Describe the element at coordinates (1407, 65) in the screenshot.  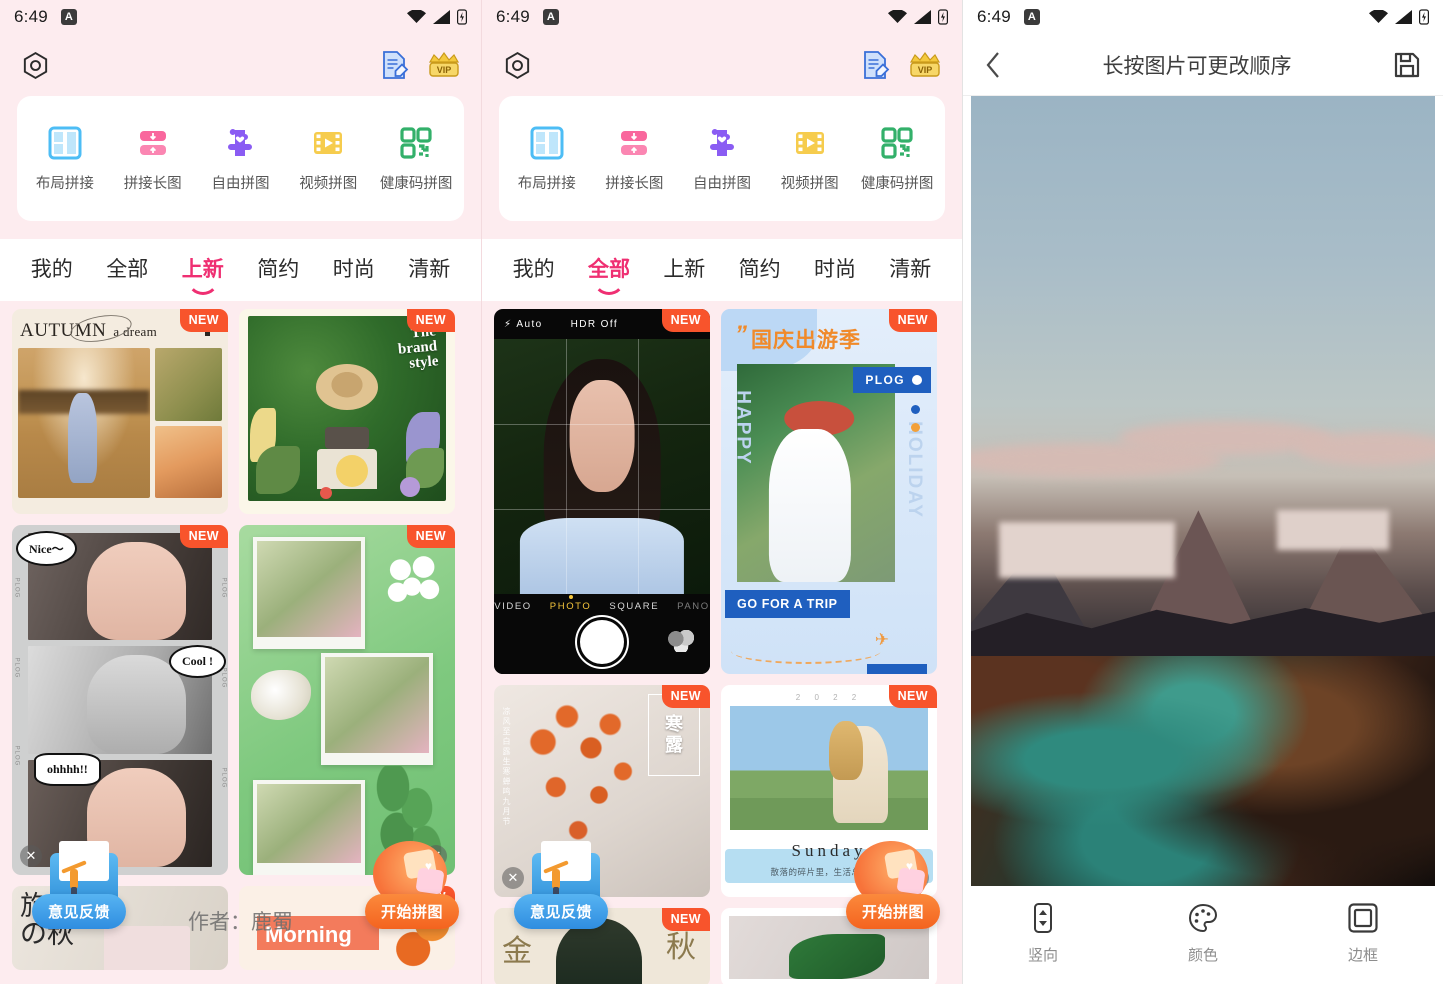
I see `save-floppy-icon` at that location.